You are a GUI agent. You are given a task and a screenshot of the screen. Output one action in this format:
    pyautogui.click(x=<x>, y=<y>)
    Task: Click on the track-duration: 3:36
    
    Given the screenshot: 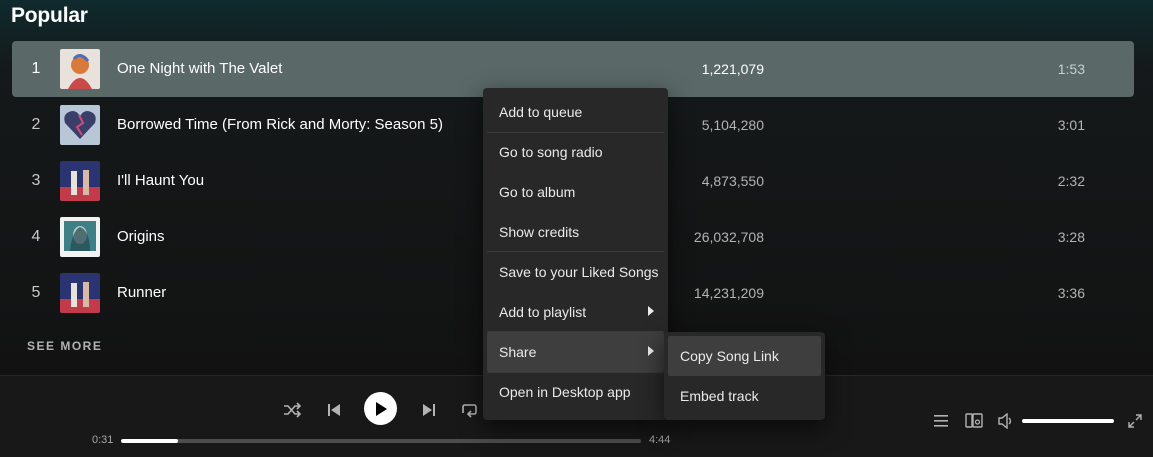 What is the action you would take?
    pyautogui.click(x=1071, y=293)
    